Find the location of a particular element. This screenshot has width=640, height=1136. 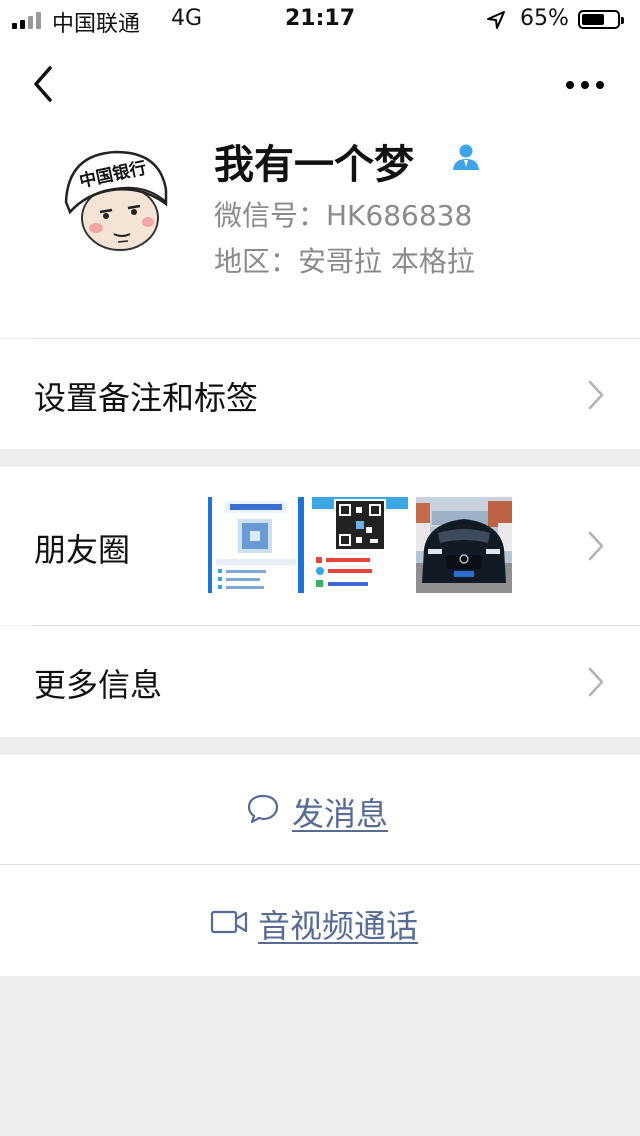

send-message-button: 发消息 is located at coordinates (320, 809).